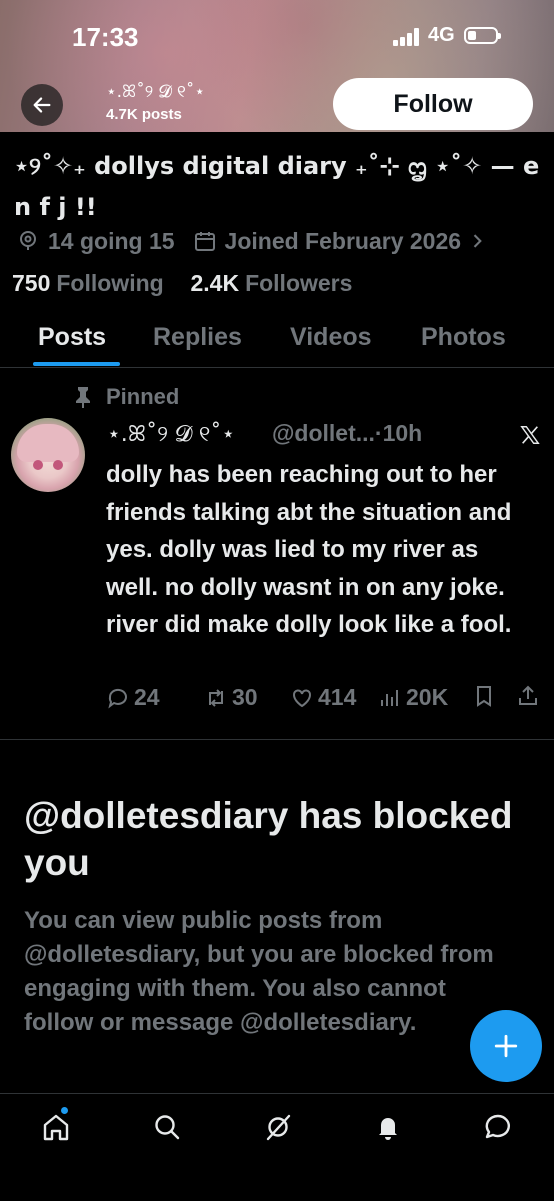  What do you see at coordinates (143, 396) in the screenshot?
I see `pinned-text: Pinned` at bounding box center [143, 396].